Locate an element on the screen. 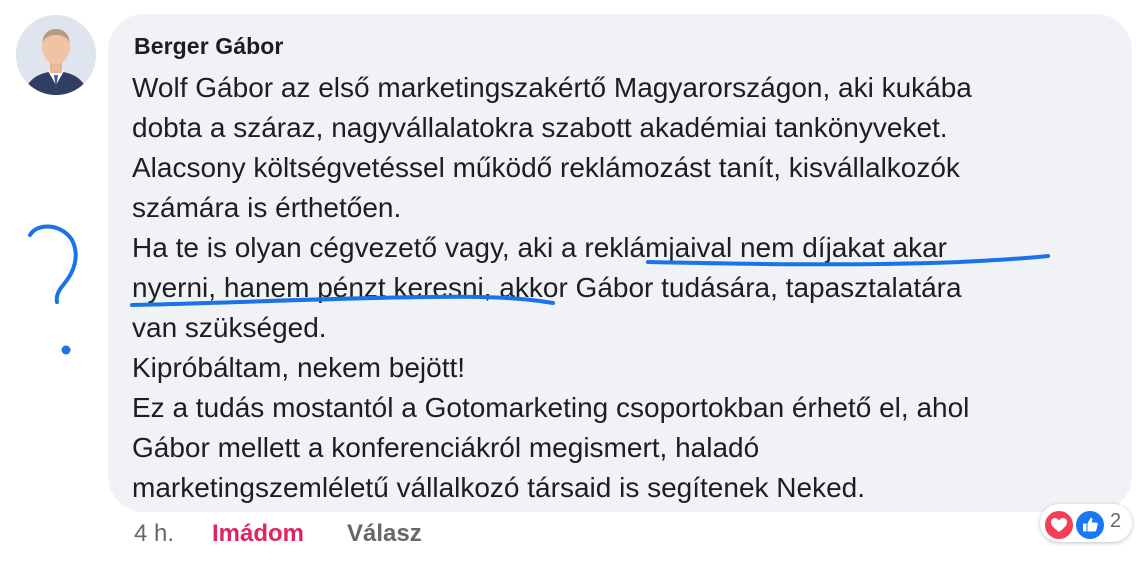  avatar is located at coordinates (56, 55).